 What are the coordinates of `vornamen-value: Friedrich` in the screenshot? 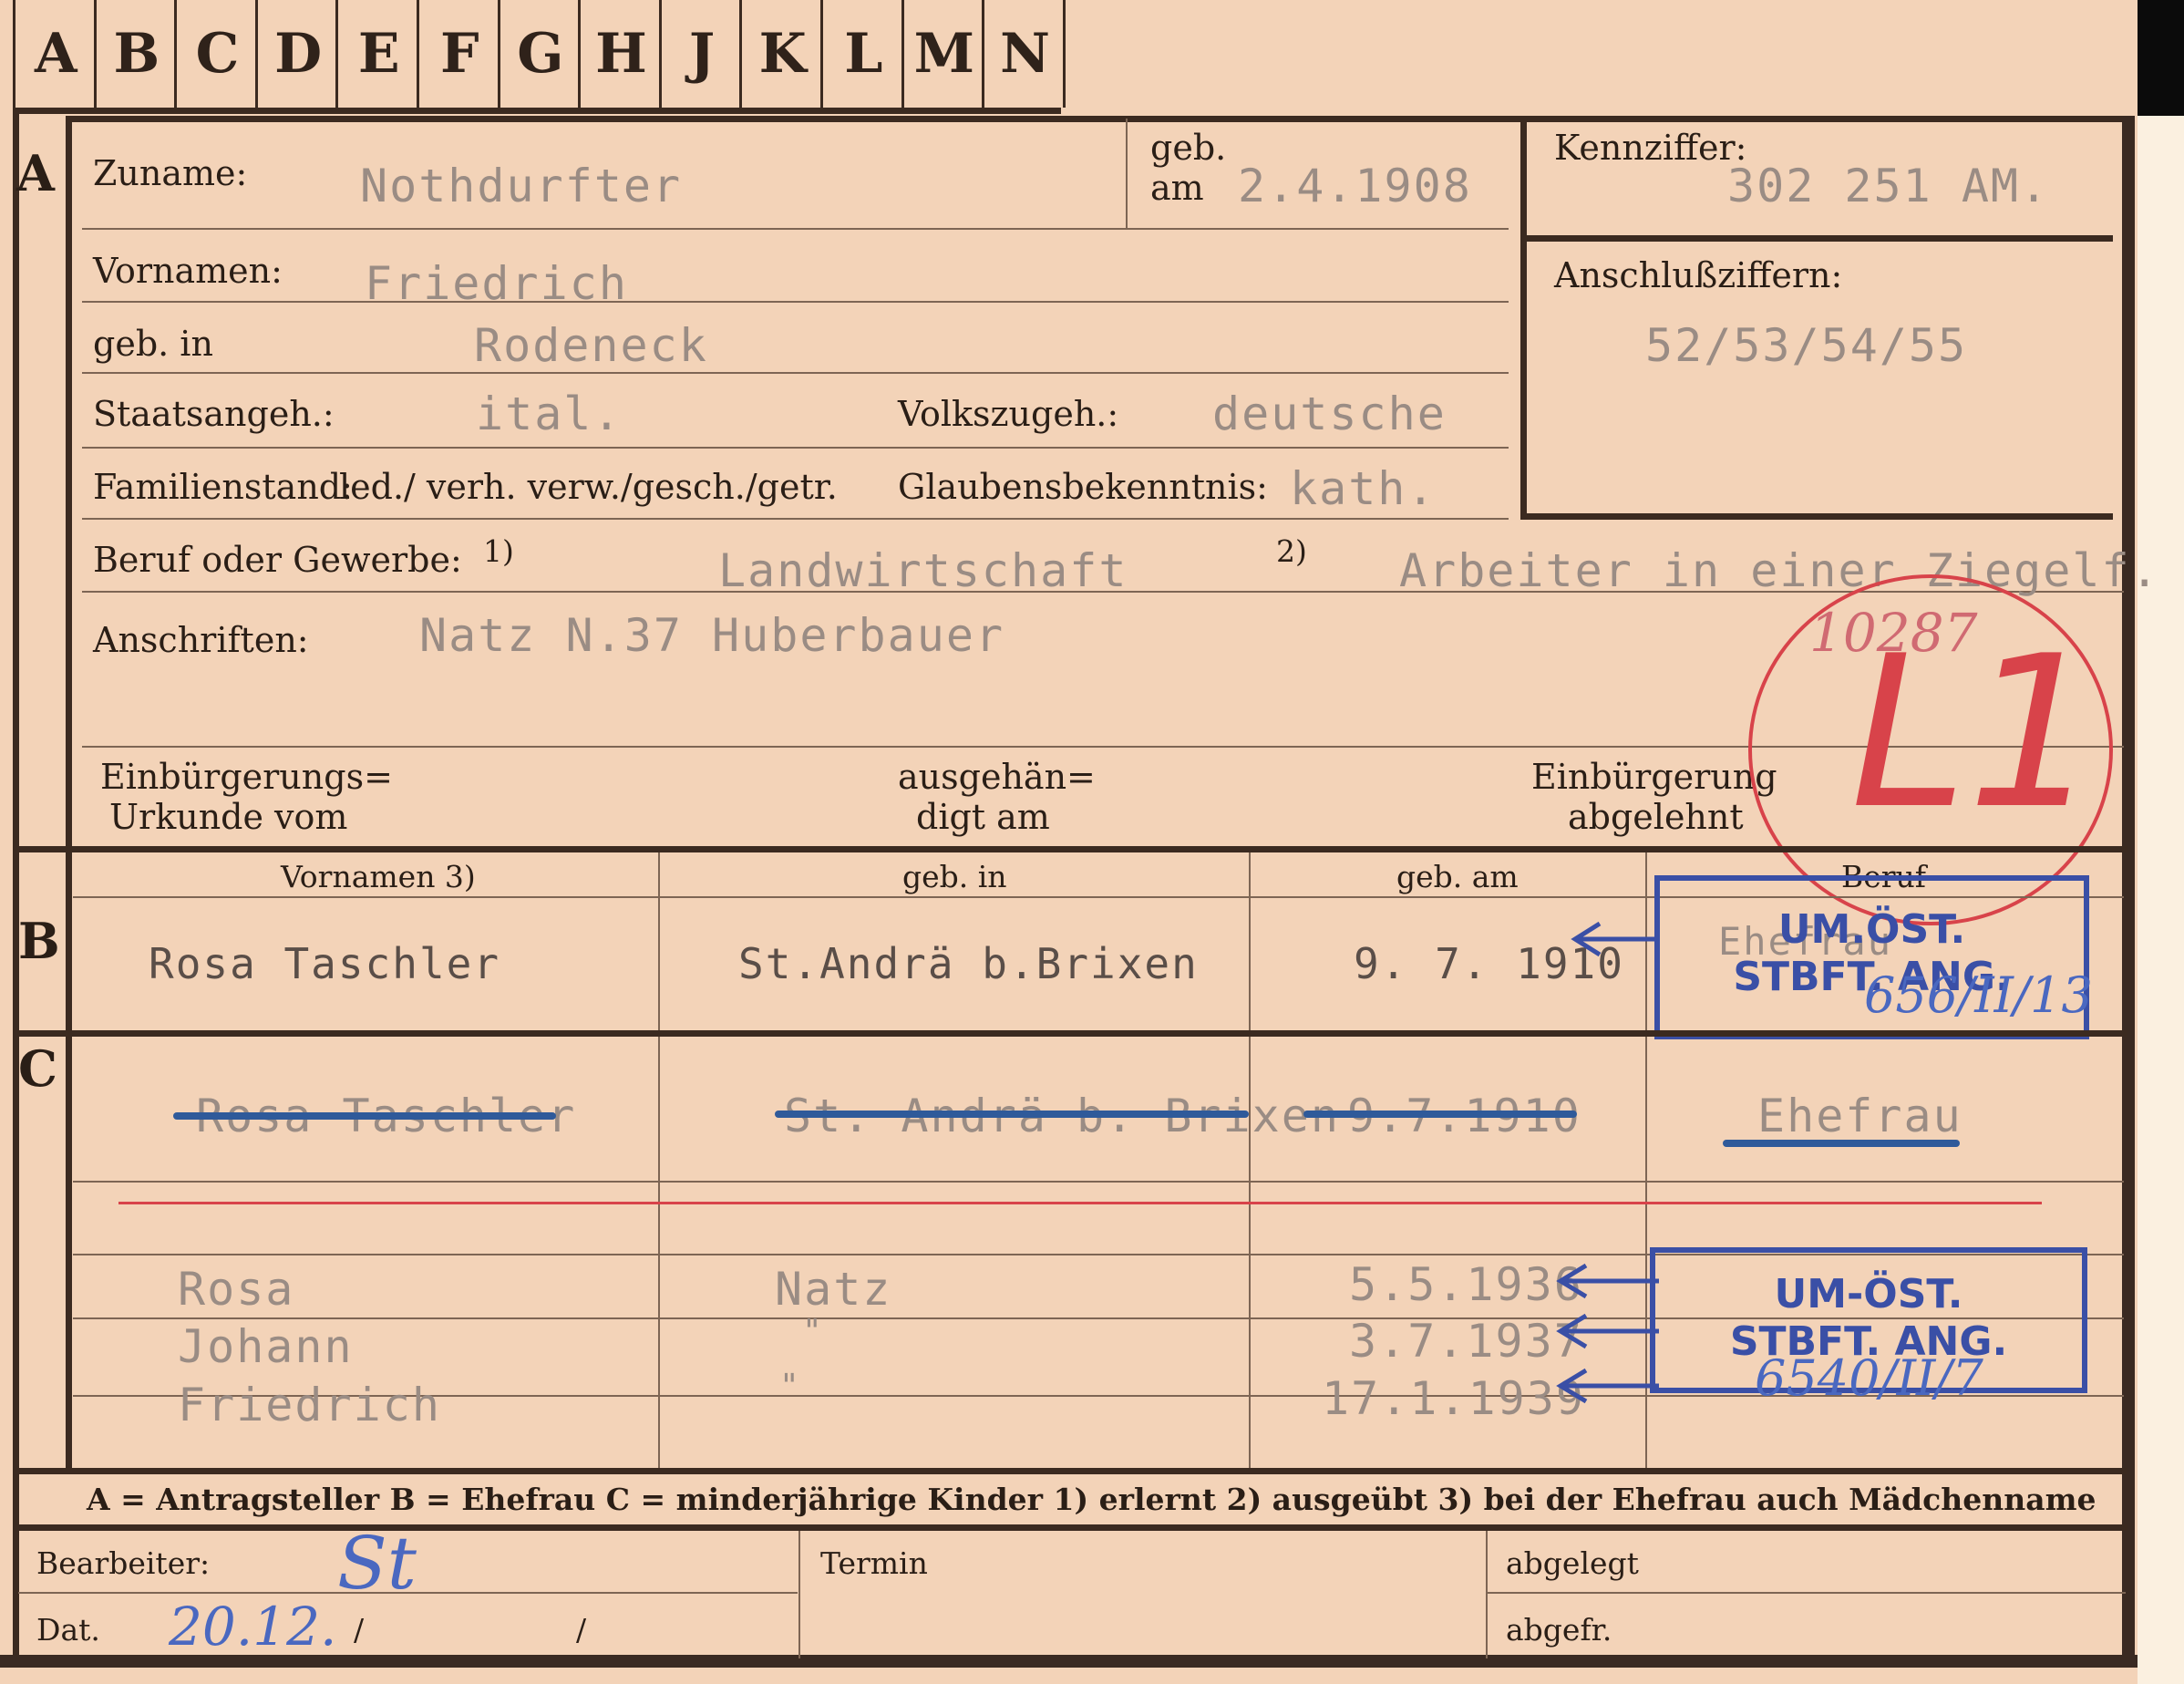 It's located at (496, 283).